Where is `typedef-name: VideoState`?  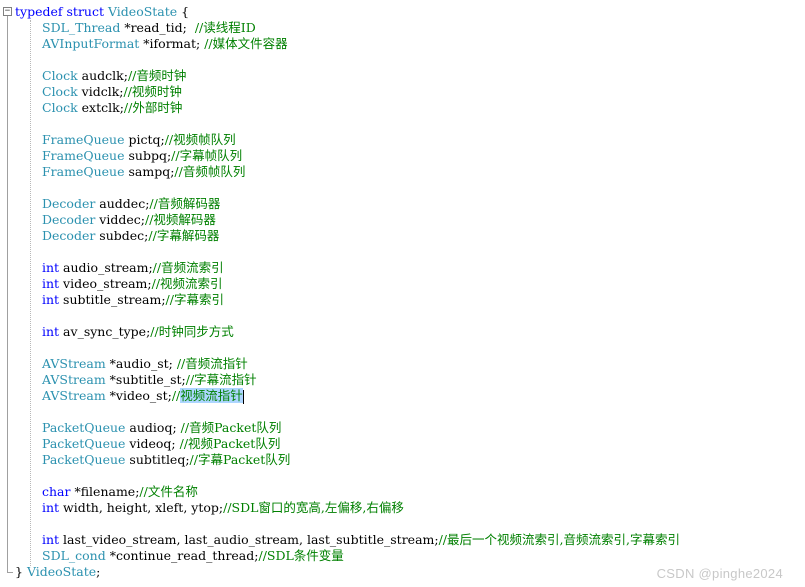 typedef-name: VideoState is located at coordinates (61, 571).